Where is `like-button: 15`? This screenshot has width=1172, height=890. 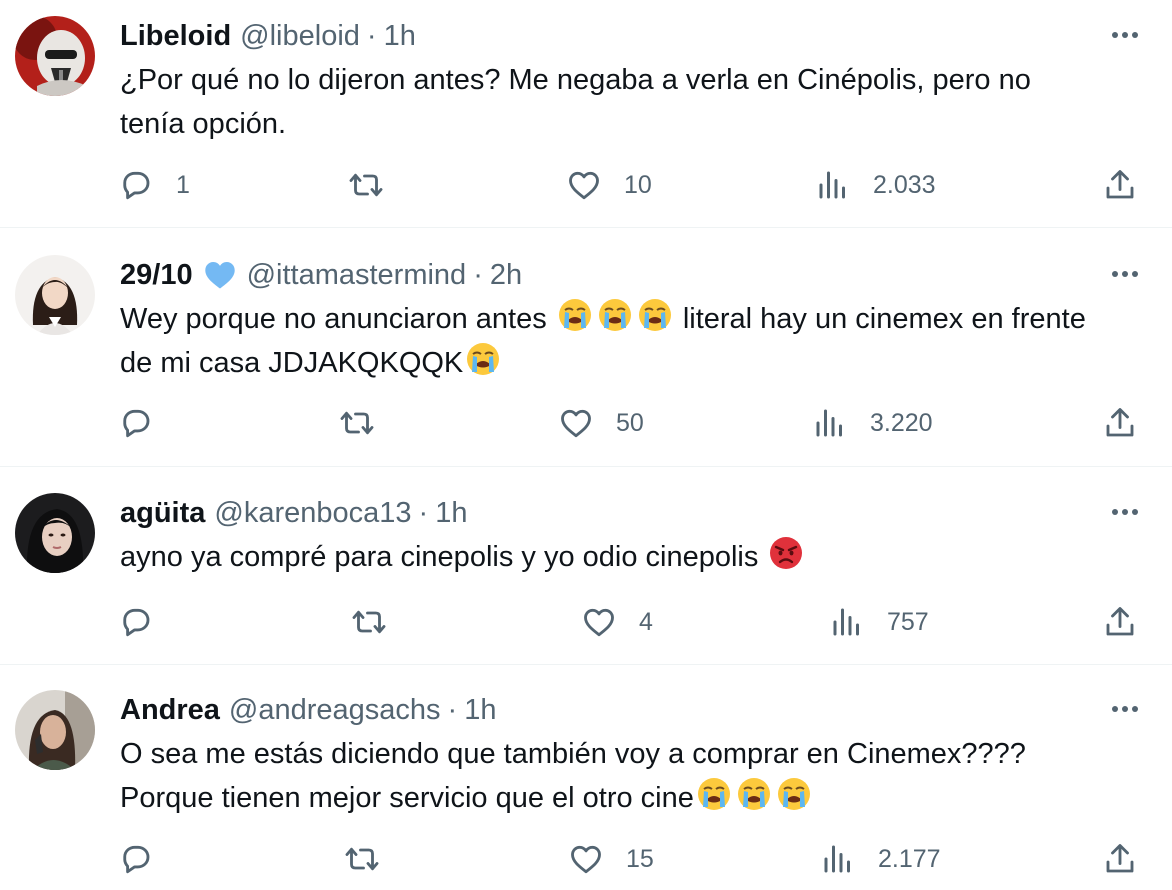
like-button: 15 is located at coordinates (611, 859).